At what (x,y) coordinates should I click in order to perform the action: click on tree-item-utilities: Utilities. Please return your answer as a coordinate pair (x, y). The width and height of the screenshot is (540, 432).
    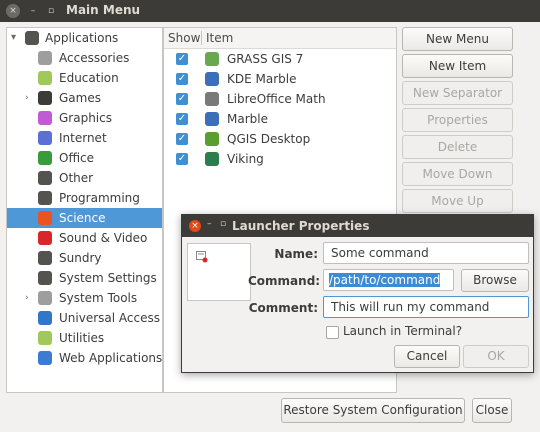
    Looking at the image, I should click on (84, 338).